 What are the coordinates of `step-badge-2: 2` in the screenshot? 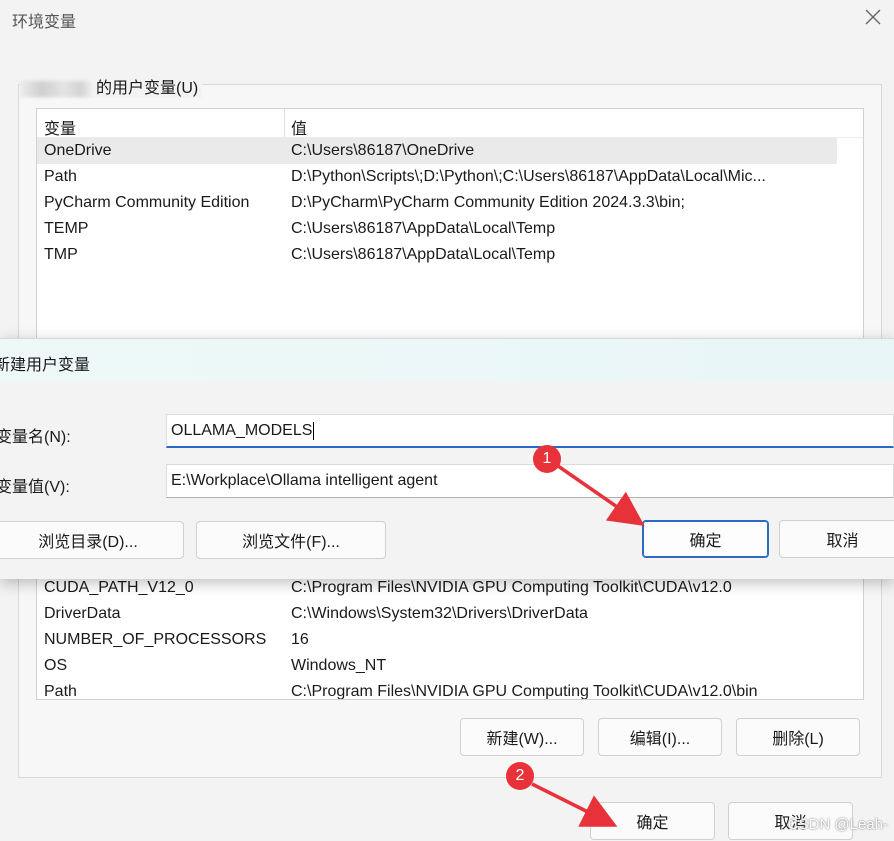 It's located at (520, 776).